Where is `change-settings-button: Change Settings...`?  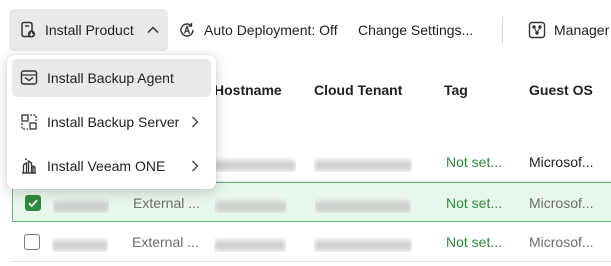 change-settings-button: Change Settings... is located at coordinates (415, 30).